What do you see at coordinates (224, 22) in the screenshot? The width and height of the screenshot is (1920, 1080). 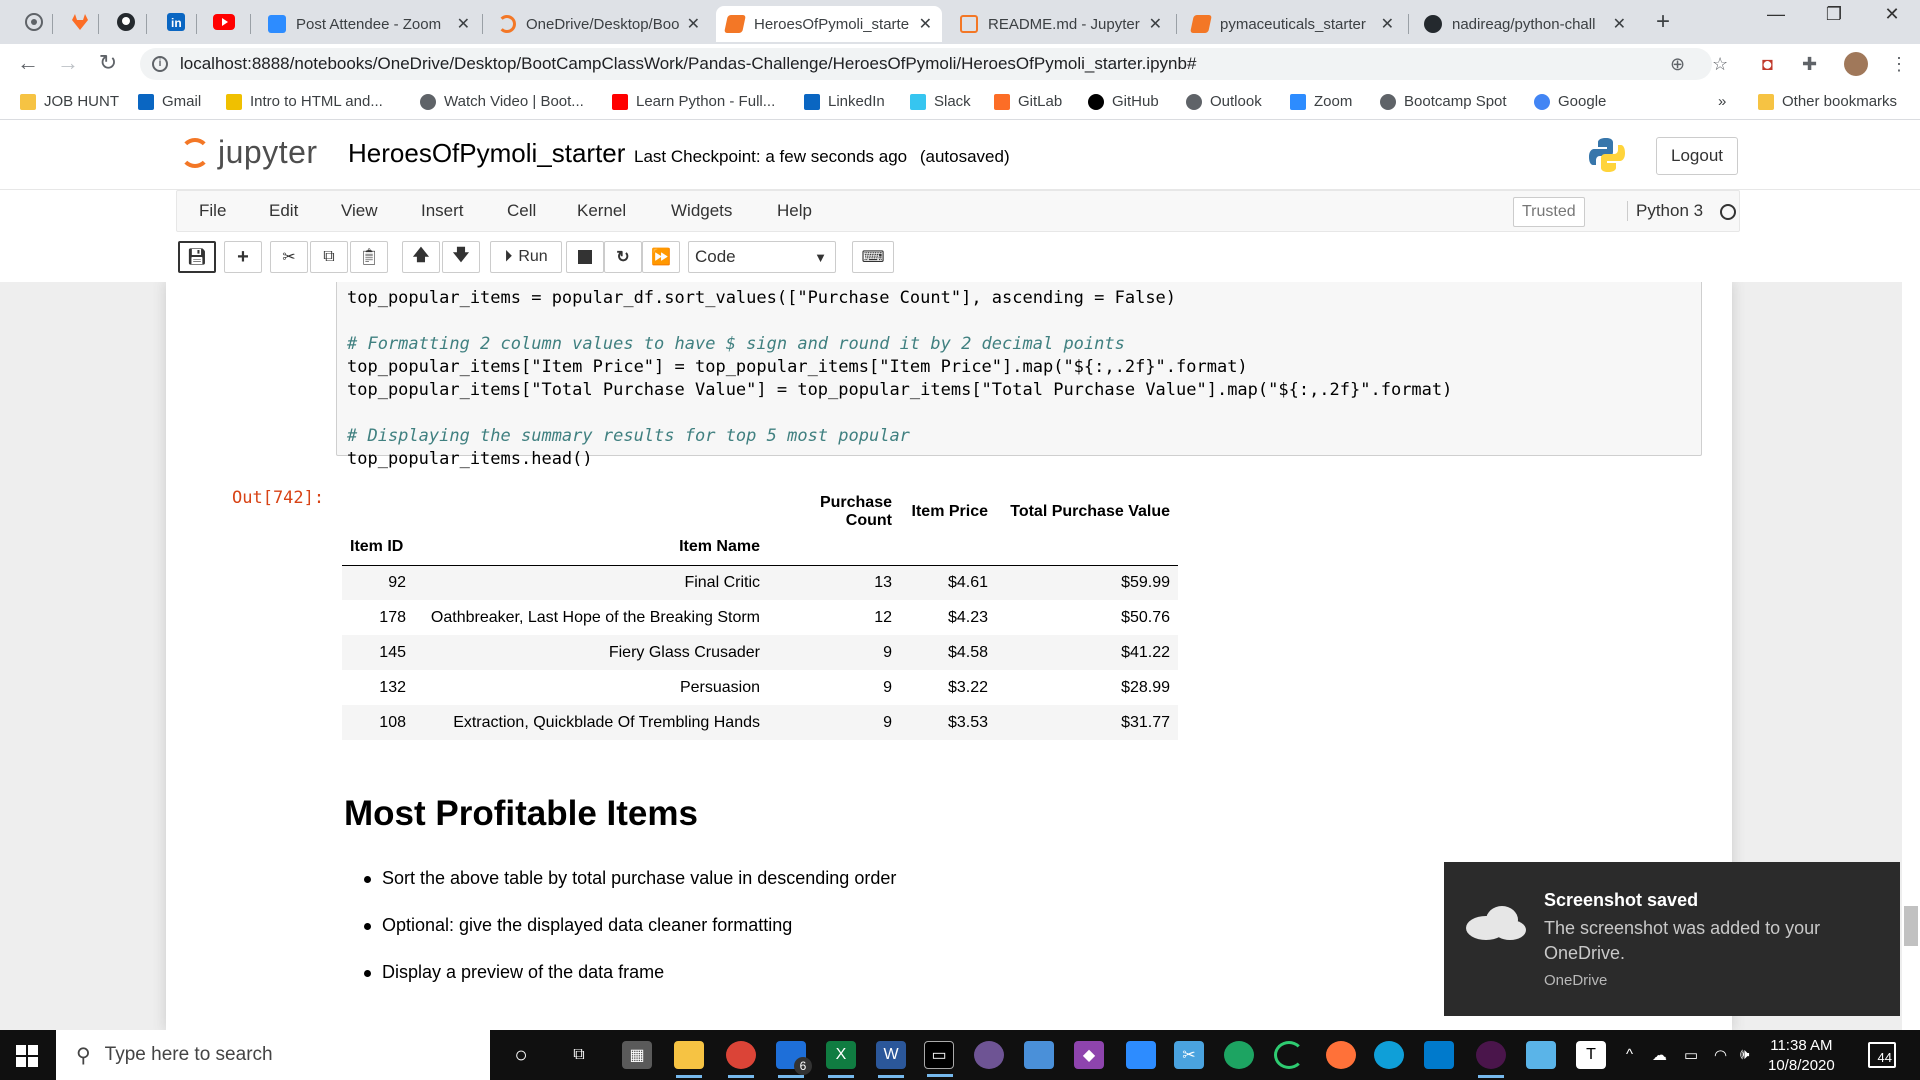 I see `pinned-tab-youtube` at bounding box center [224, 22].